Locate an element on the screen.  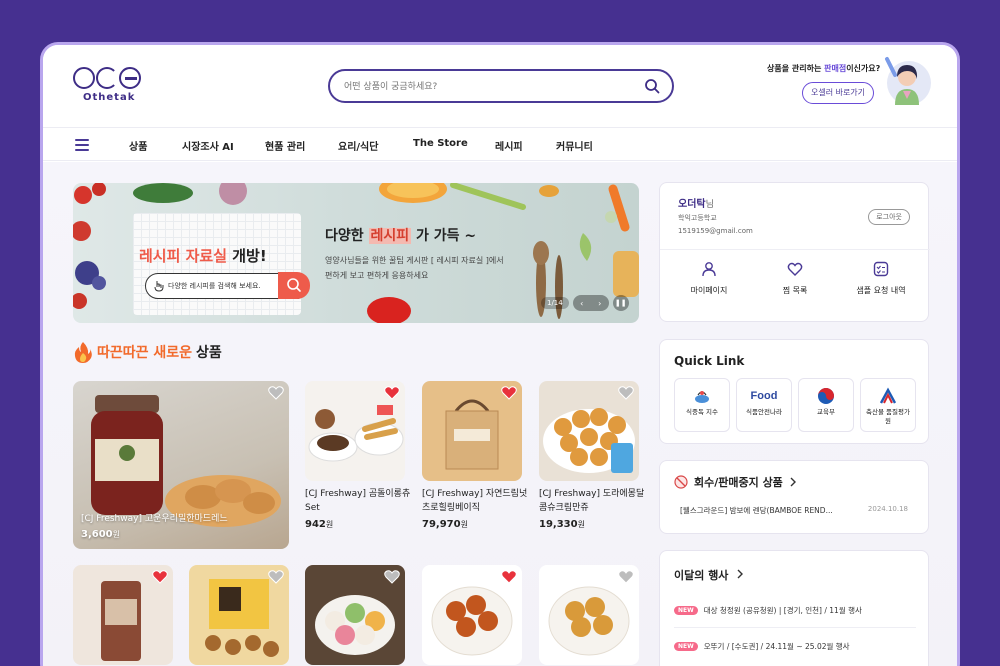
nav-item-stock: 현품 관리 is located at coordinates (285, 145).